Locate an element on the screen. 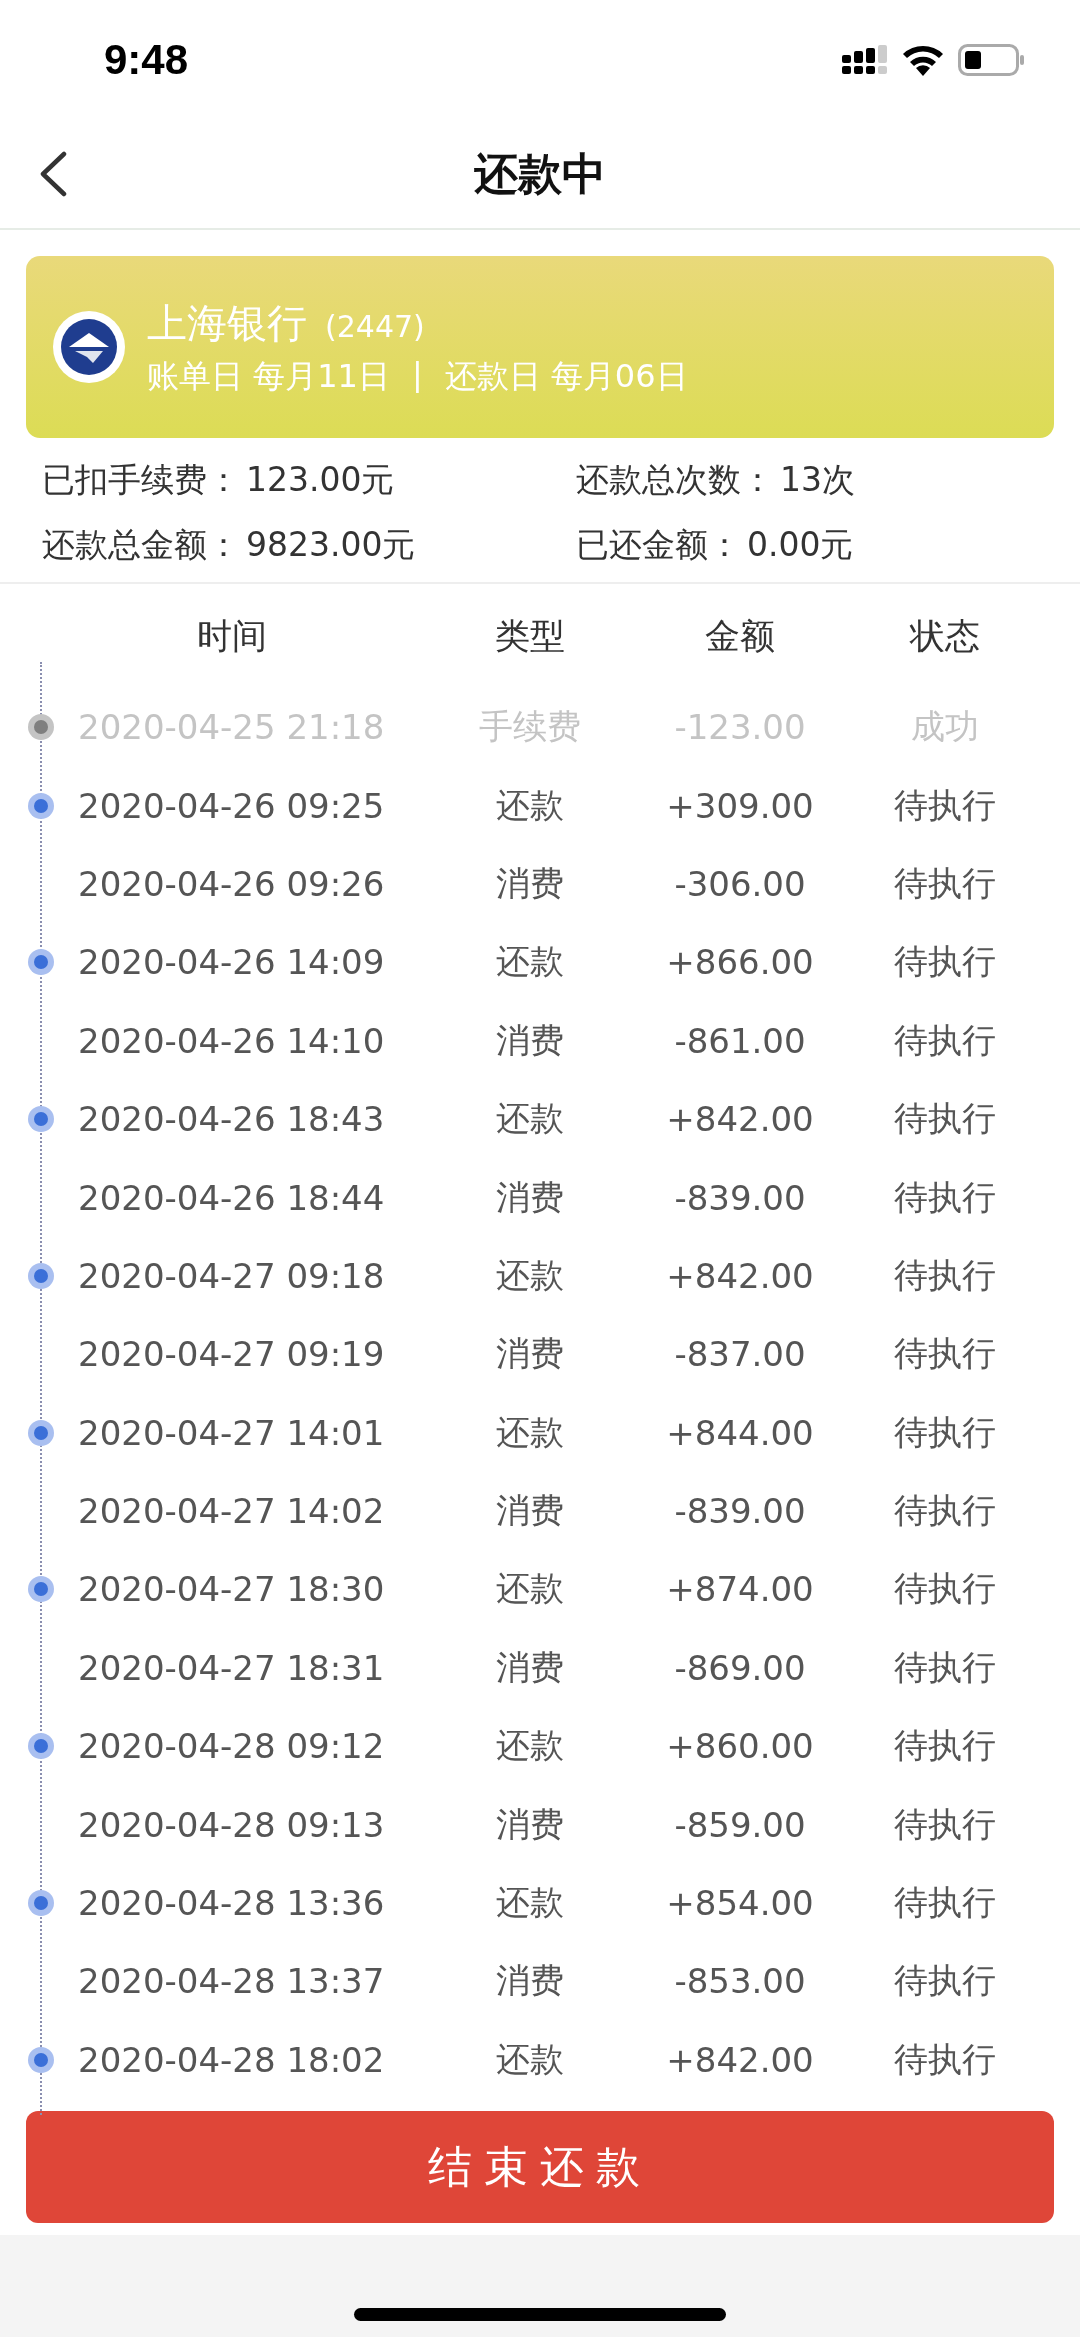 The height and width of the screenshot is (2337, 1080). battery-icon is located at coordinates (991, 60).